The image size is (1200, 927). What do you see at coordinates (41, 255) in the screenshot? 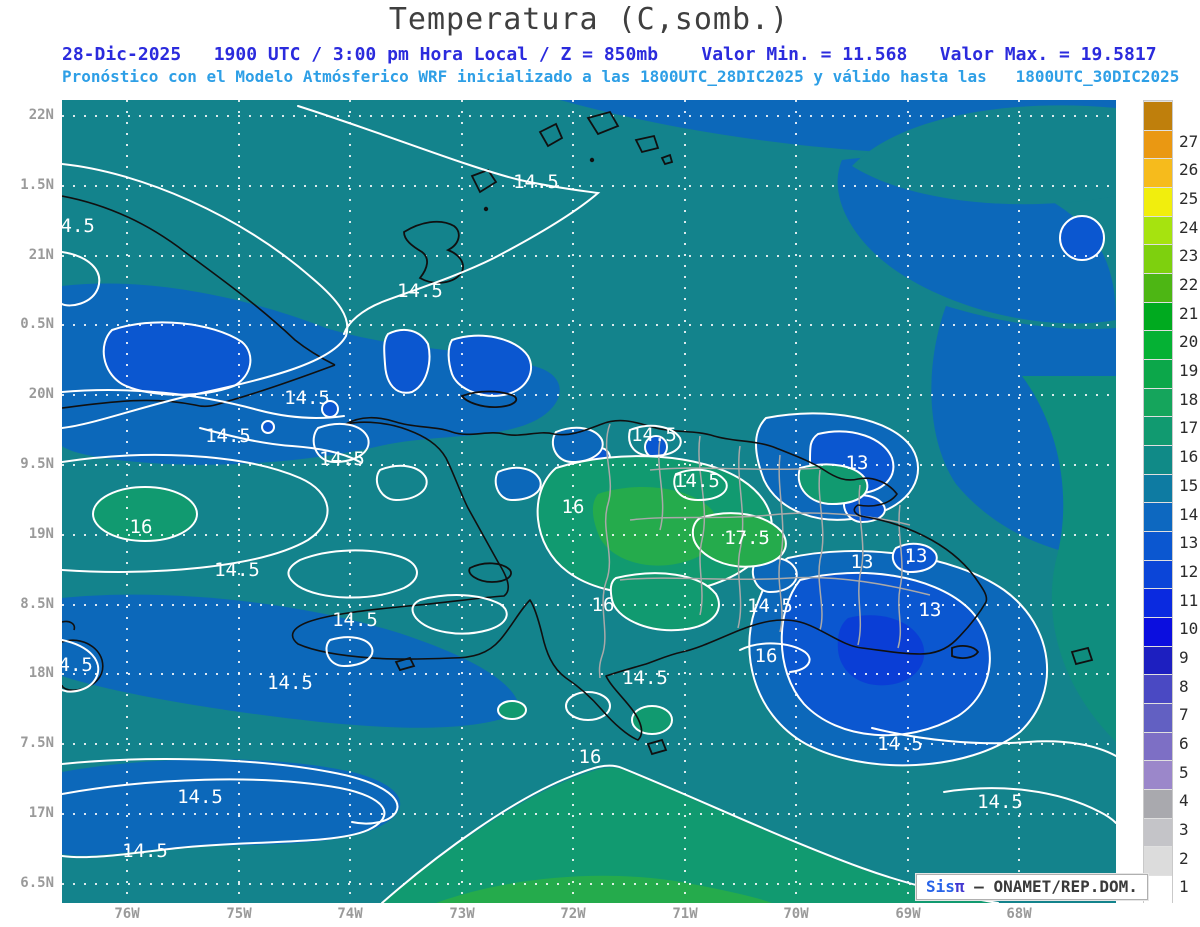
I see `lat-tick-label: 21N` at bounding box center [41, 255].